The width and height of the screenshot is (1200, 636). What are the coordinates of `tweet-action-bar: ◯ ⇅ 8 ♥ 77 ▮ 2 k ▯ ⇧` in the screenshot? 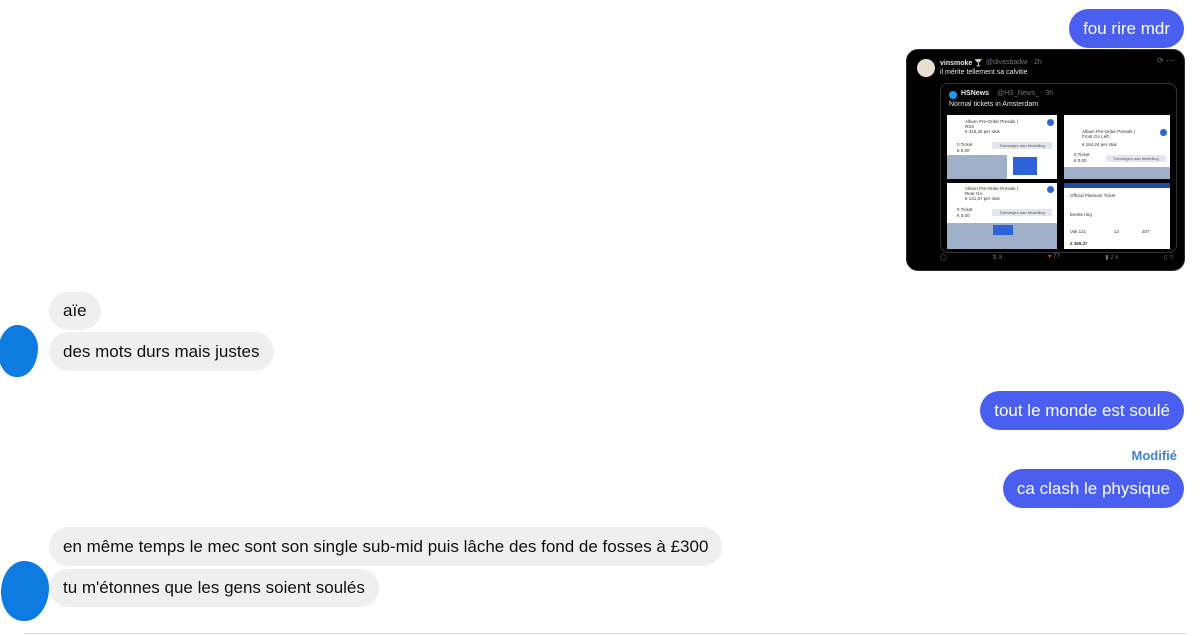 It's located at (1057, 259).